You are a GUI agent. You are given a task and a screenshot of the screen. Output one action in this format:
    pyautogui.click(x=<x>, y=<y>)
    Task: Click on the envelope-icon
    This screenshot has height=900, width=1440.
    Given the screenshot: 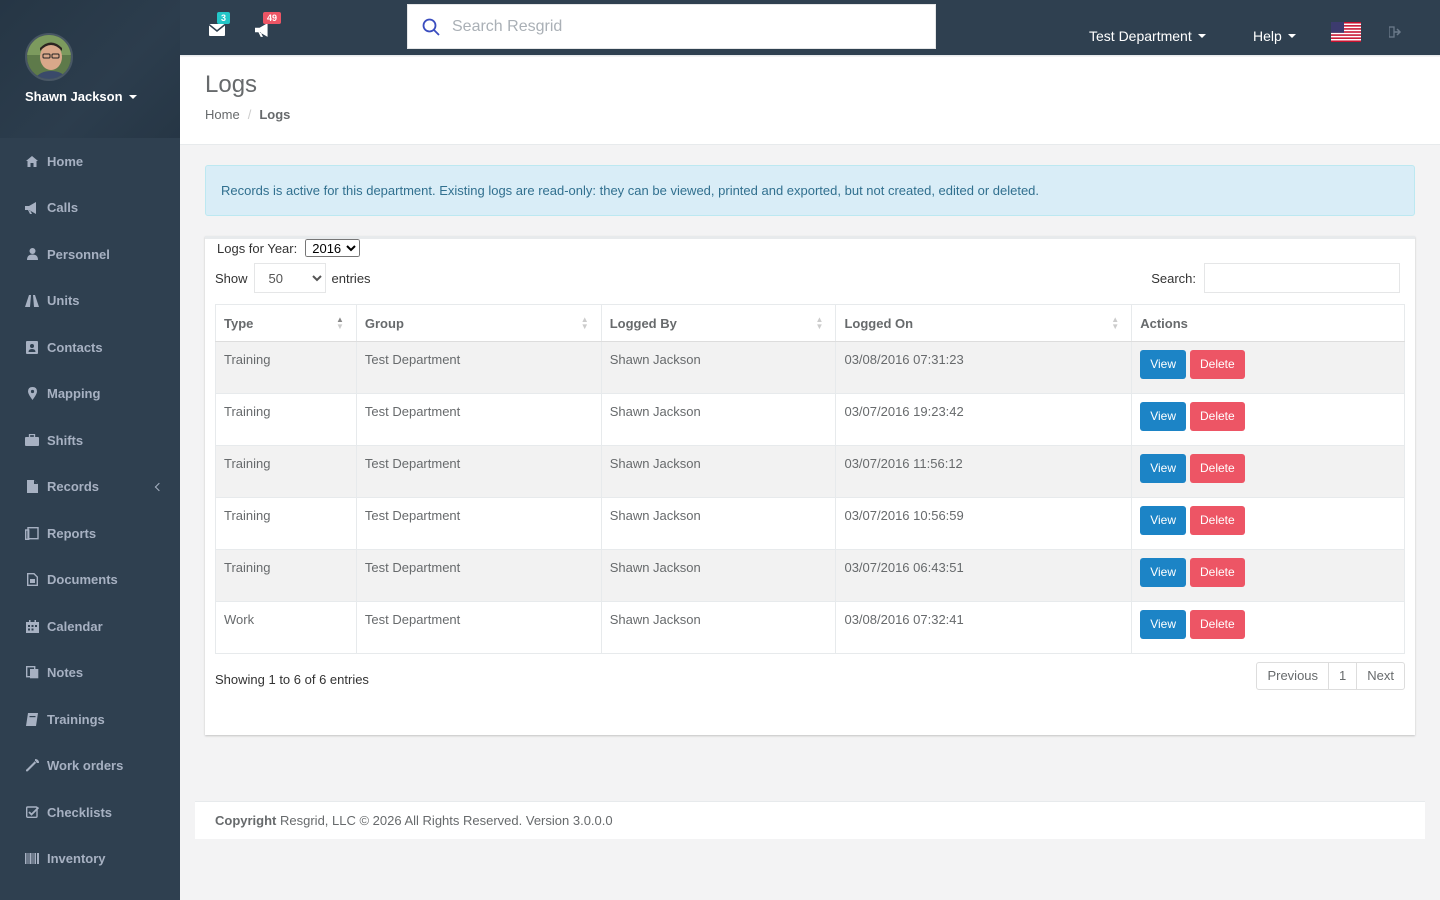 What is the action you would take?
    pyautogui.click(x=217, y=29)
    